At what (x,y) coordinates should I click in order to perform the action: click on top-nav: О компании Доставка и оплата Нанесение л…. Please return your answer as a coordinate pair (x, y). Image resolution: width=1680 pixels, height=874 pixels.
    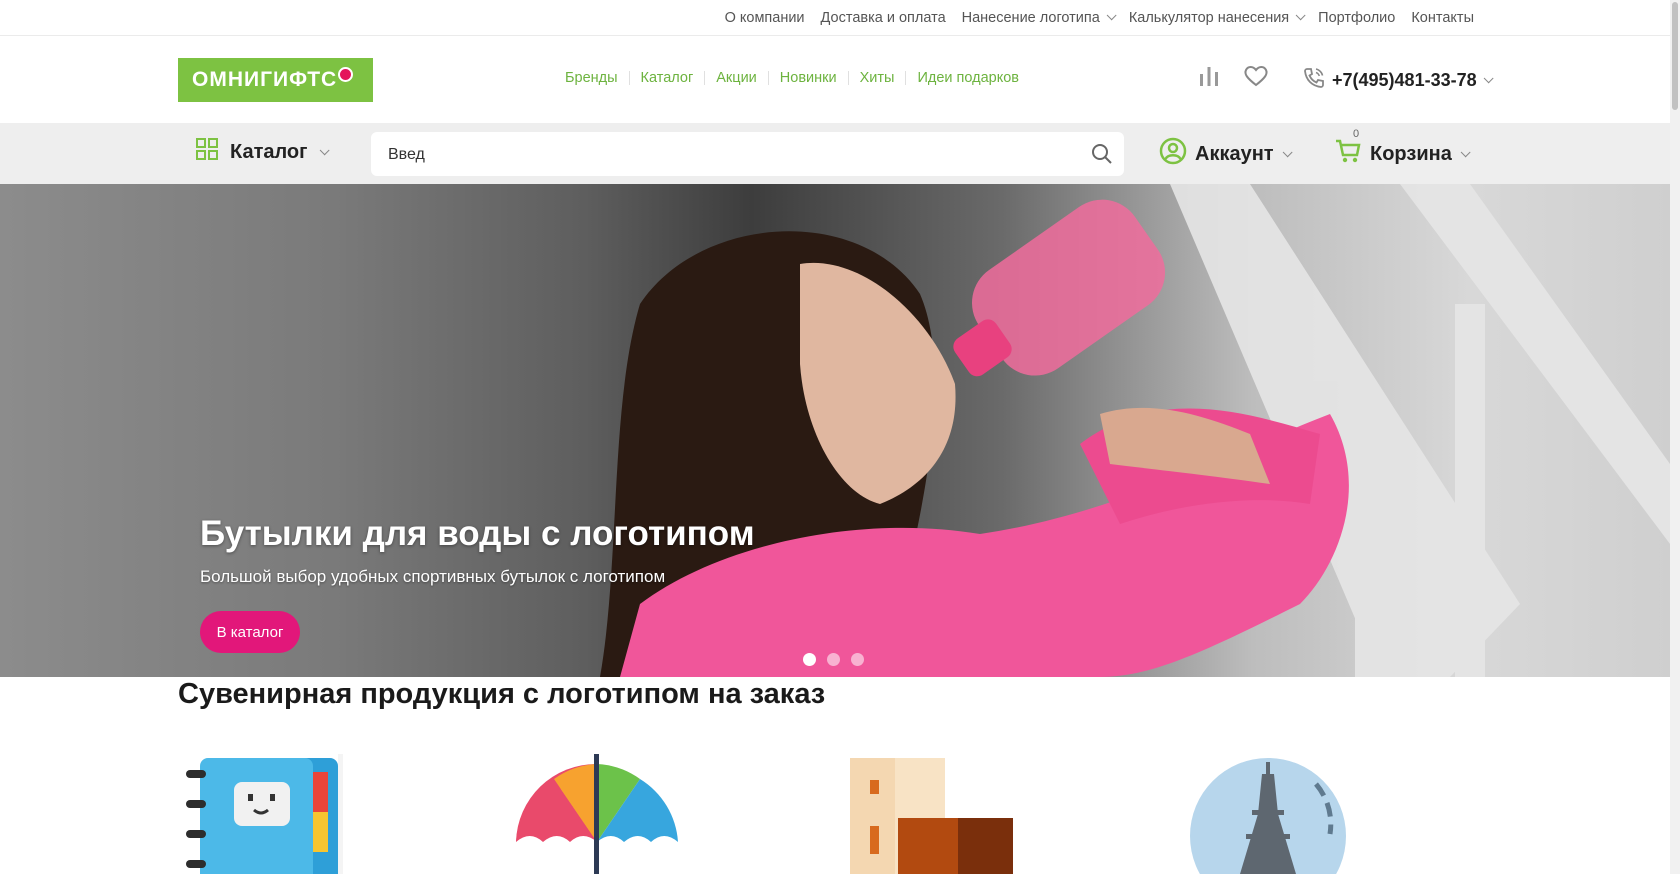
    Looking at the image, I should click on (1099, 17).